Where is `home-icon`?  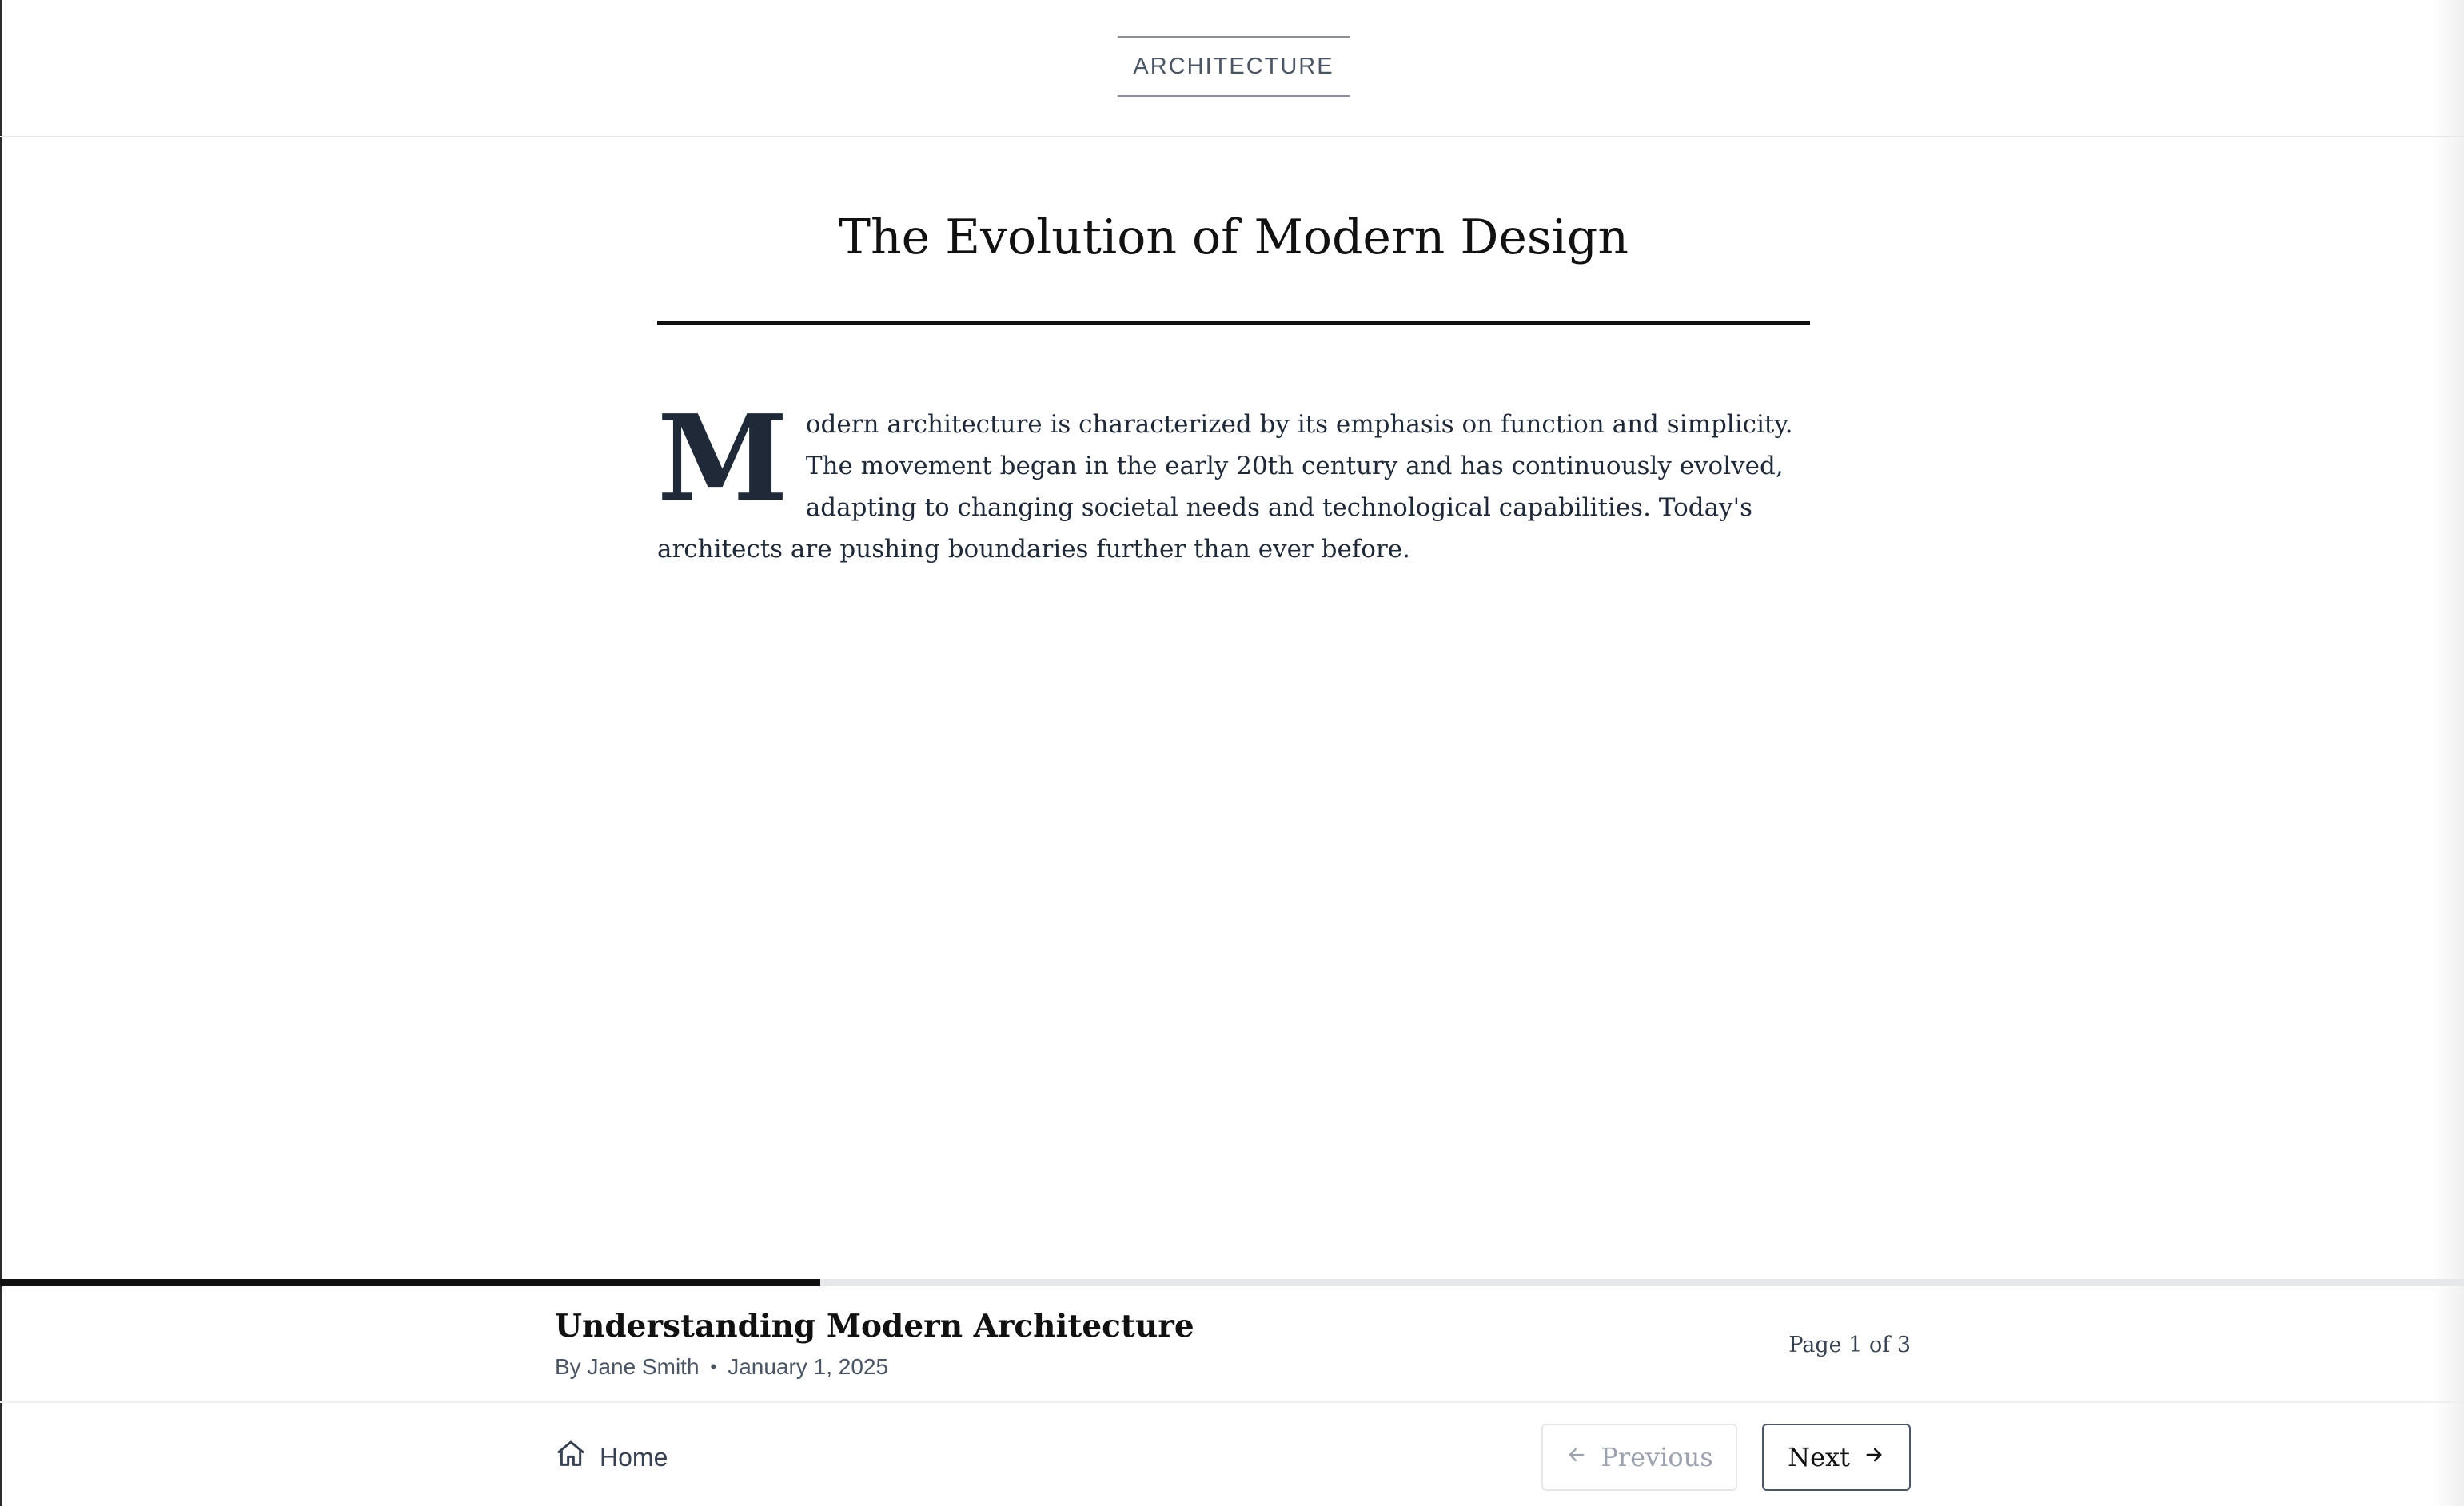 home-icon is located at coordinates (571, 1457).